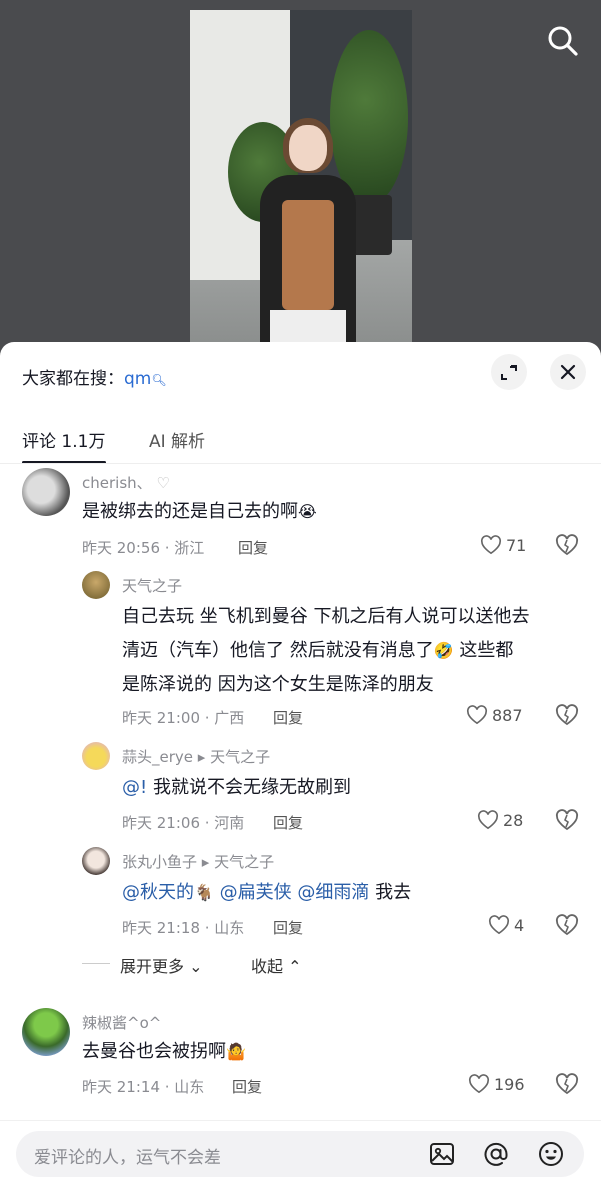 This screenshot has width=601, height=1200. Describe the element at coordinates (161, 965) in the screenshot. I see `expand-more-button: 展开更多 ⌄` at that location.